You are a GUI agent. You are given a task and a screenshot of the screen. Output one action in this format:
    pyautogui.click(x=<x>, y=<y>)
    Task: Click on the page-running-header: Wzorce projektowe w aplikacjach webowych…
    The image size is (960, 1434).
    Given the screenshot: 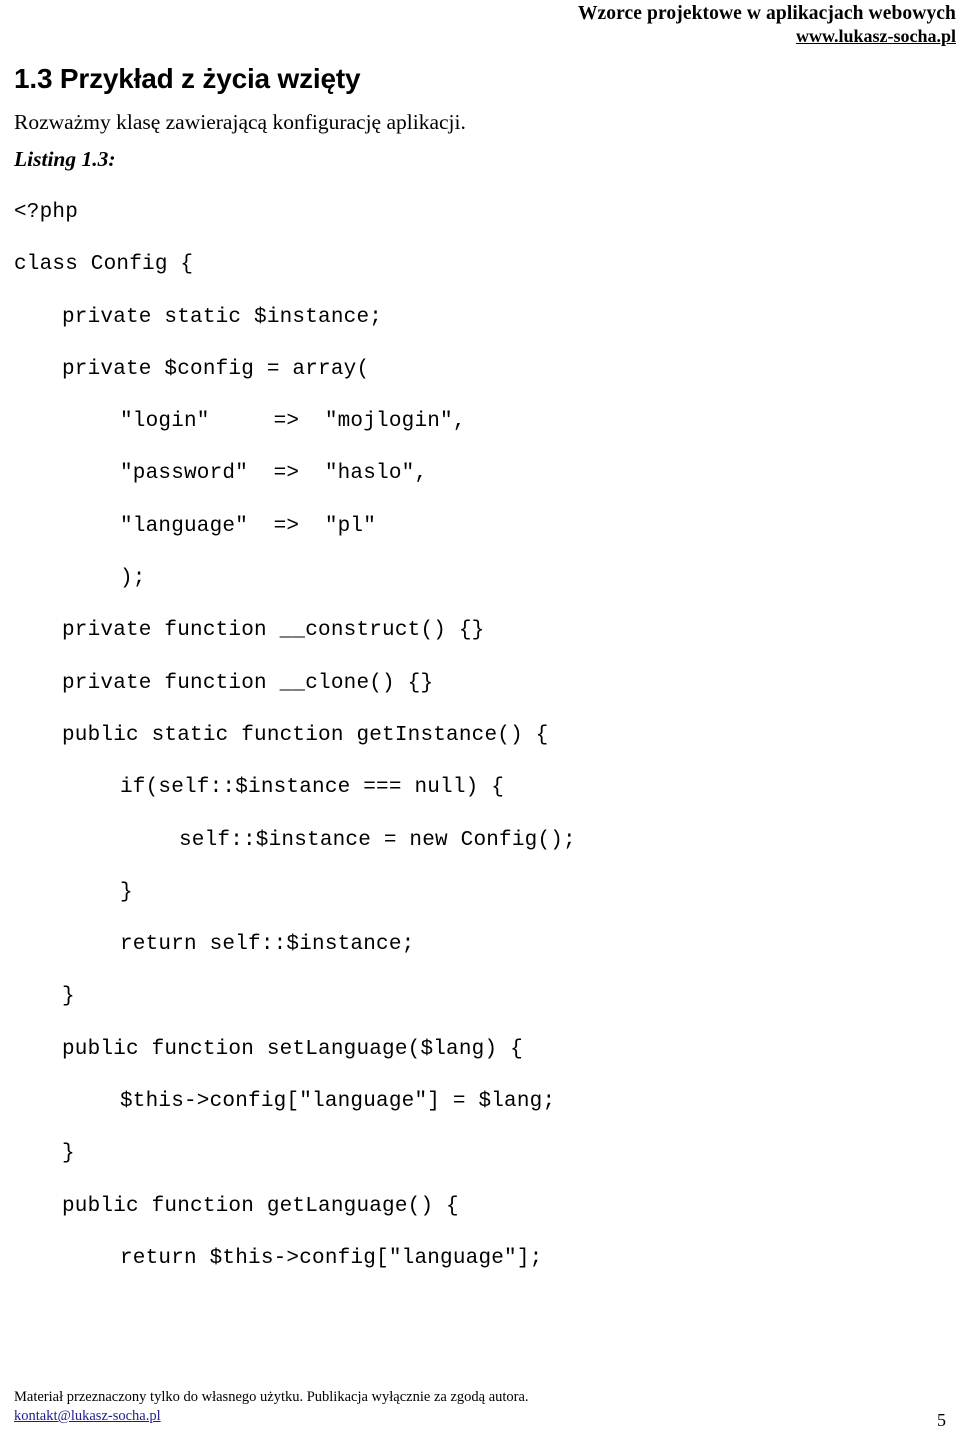 What is the action you would take?
    pyautogui.click(x=480, y=23)
    